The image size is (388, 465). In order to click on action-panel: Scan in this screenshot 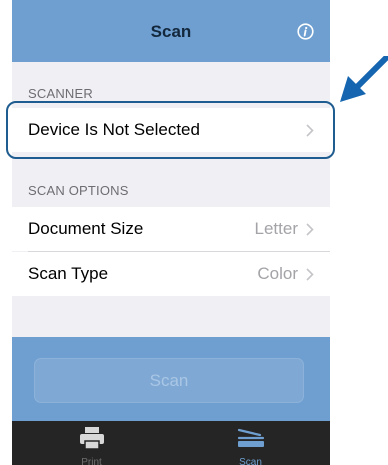, I will do `click(171, 379)`.